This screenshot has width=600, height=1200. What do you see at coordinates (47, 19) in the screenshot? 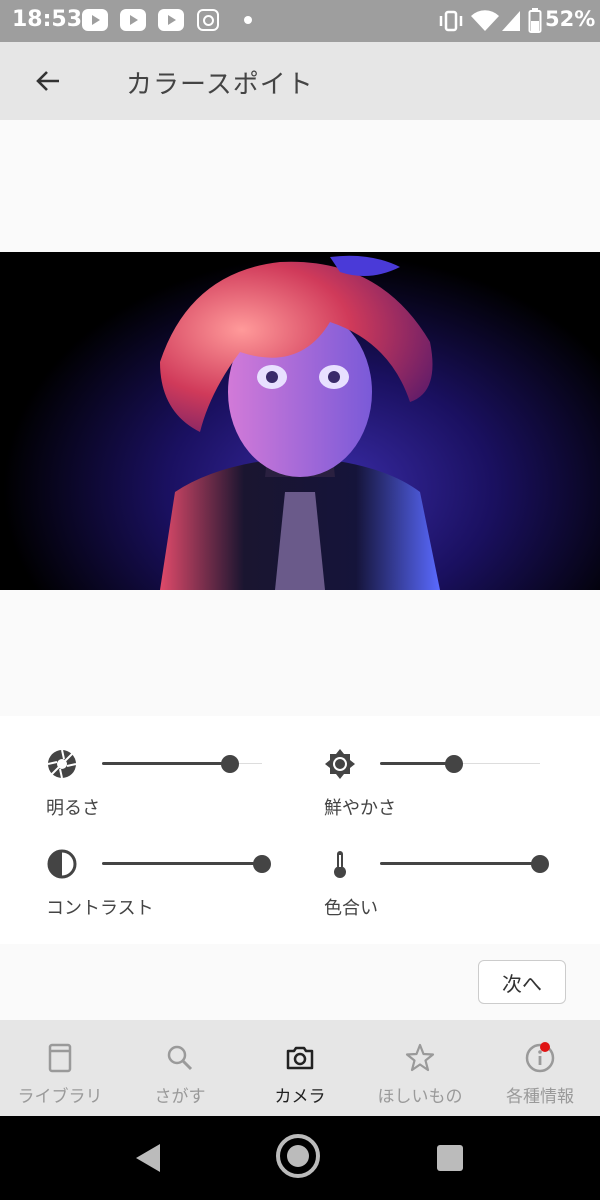
I see `status-time: 18:53` at bounding box center [47, 19].